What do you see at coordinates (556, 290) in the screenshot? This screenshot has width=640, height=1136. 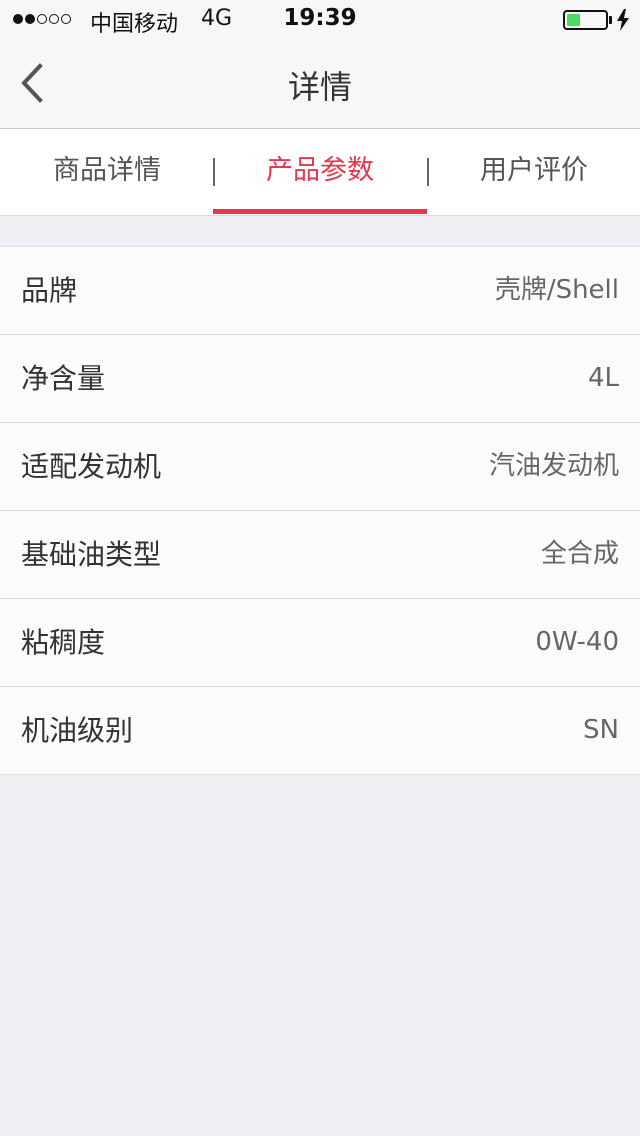 I see `param-value: 壳牌/Shell` at bounding box center [556, 290].